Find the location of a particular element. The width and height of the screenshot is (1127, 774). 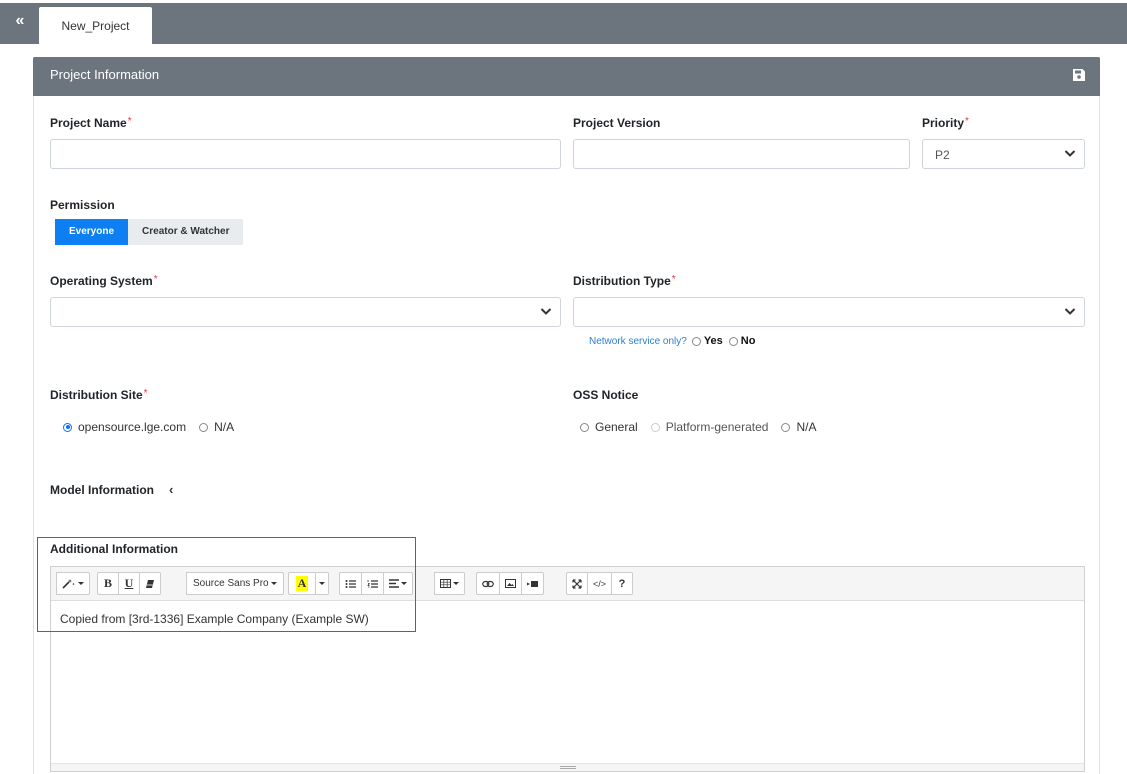

ordered-list-icon is located at coordinates (372, 583).